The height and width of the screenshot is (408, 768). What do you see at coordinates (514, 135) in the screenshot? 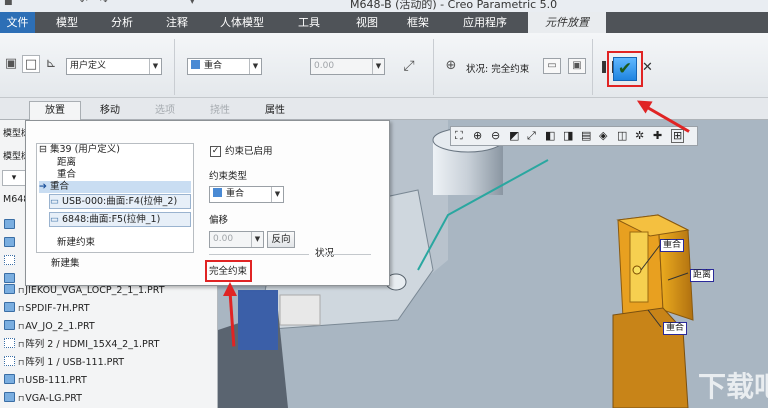
I see `repaint-icon: ◩` at bounding box center [514, 135].